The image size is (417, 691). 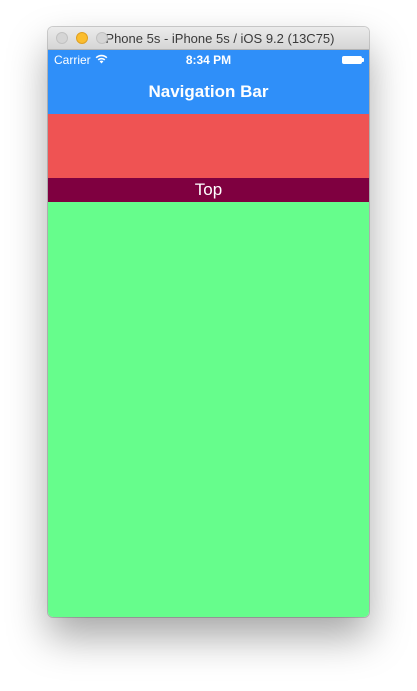 I want to click on top-label-bar: Top, so click(x=208, y=190).